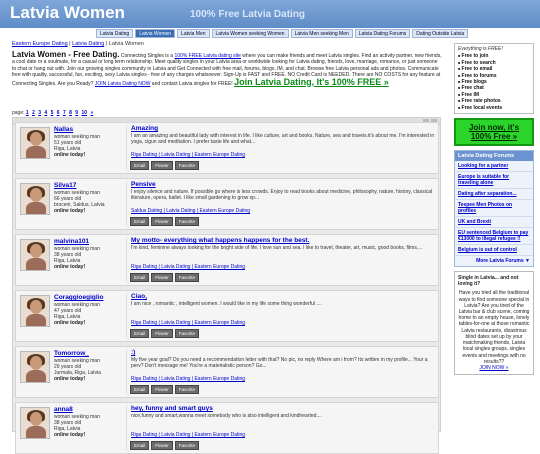 The image size is (540, 454). Describe the element at coordinates (27, 113) in the screenshot. I see `page-link: 1` at that location.